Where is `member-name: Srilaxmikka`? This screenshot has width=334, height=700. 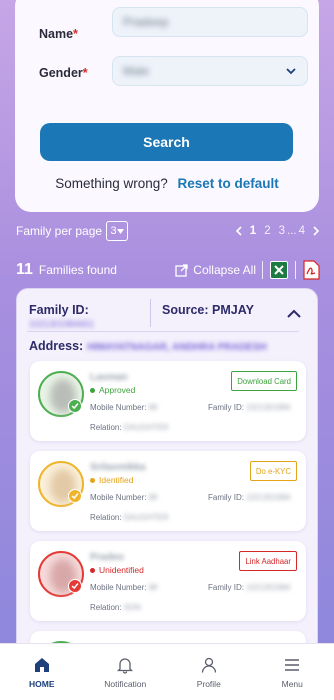 member-name: Srilaxmikka is located at coordinates (118, 467).